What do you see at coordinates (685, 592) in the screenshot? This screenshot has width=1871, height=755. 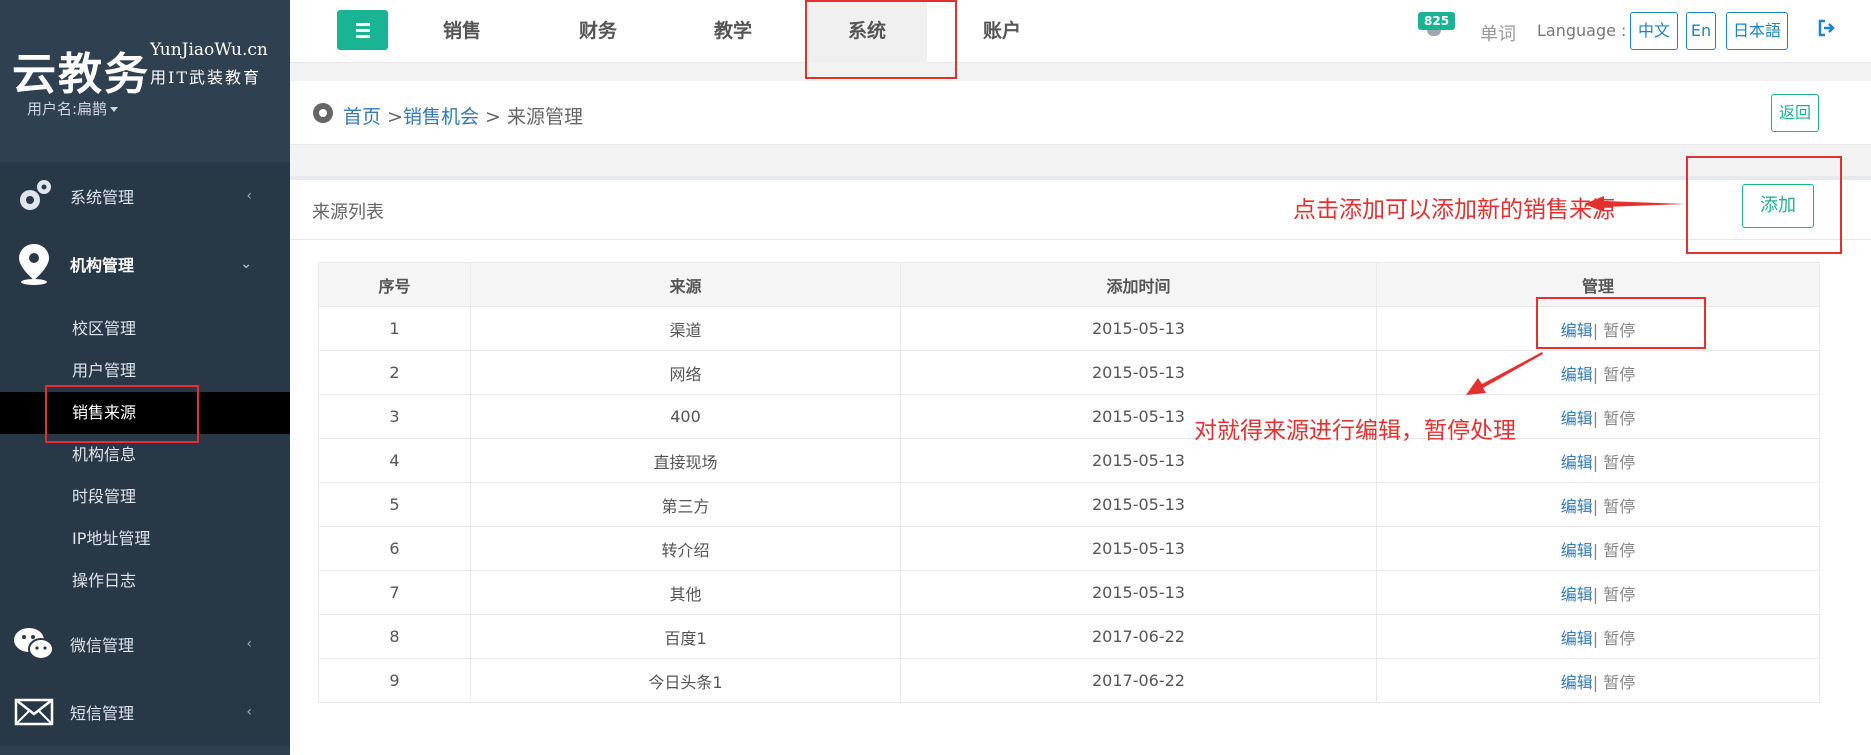 I see `cell-source: 其他` at bounding box center [685, 592].